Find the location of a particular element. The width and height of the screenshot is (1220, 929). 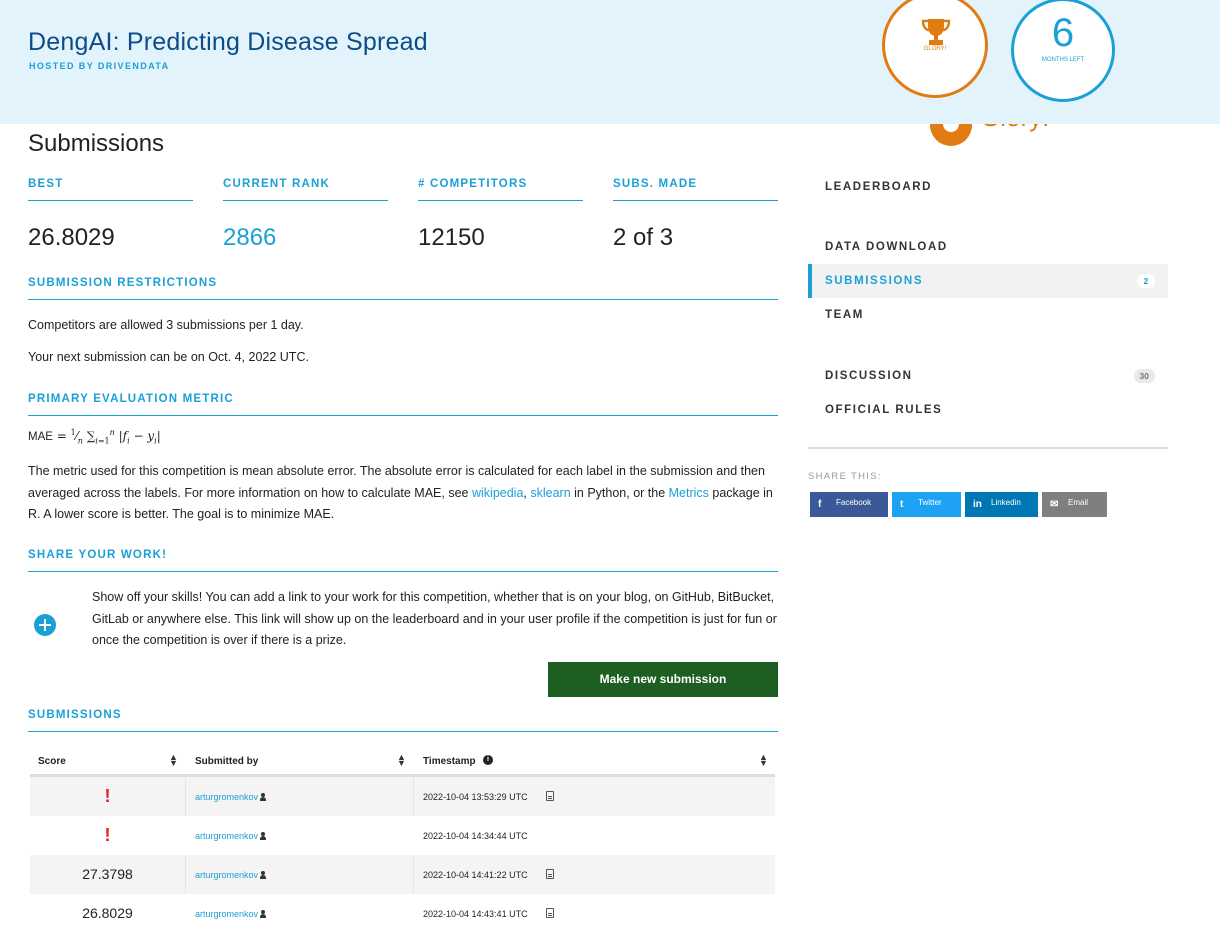

share-facebook-button: f Facebook is located at coordinates (849, 504).